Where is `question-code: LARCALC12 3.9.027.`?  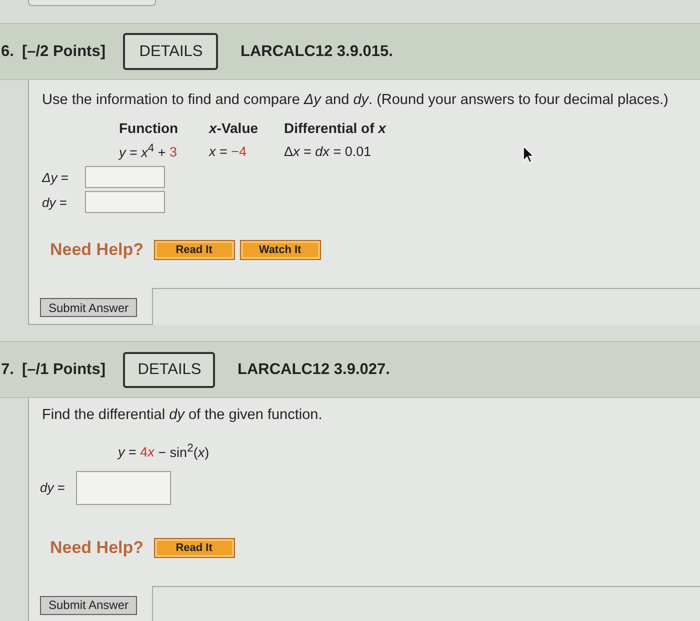
question-code: LARCALC12 3.9.027. is located at coordinates (313, 369).